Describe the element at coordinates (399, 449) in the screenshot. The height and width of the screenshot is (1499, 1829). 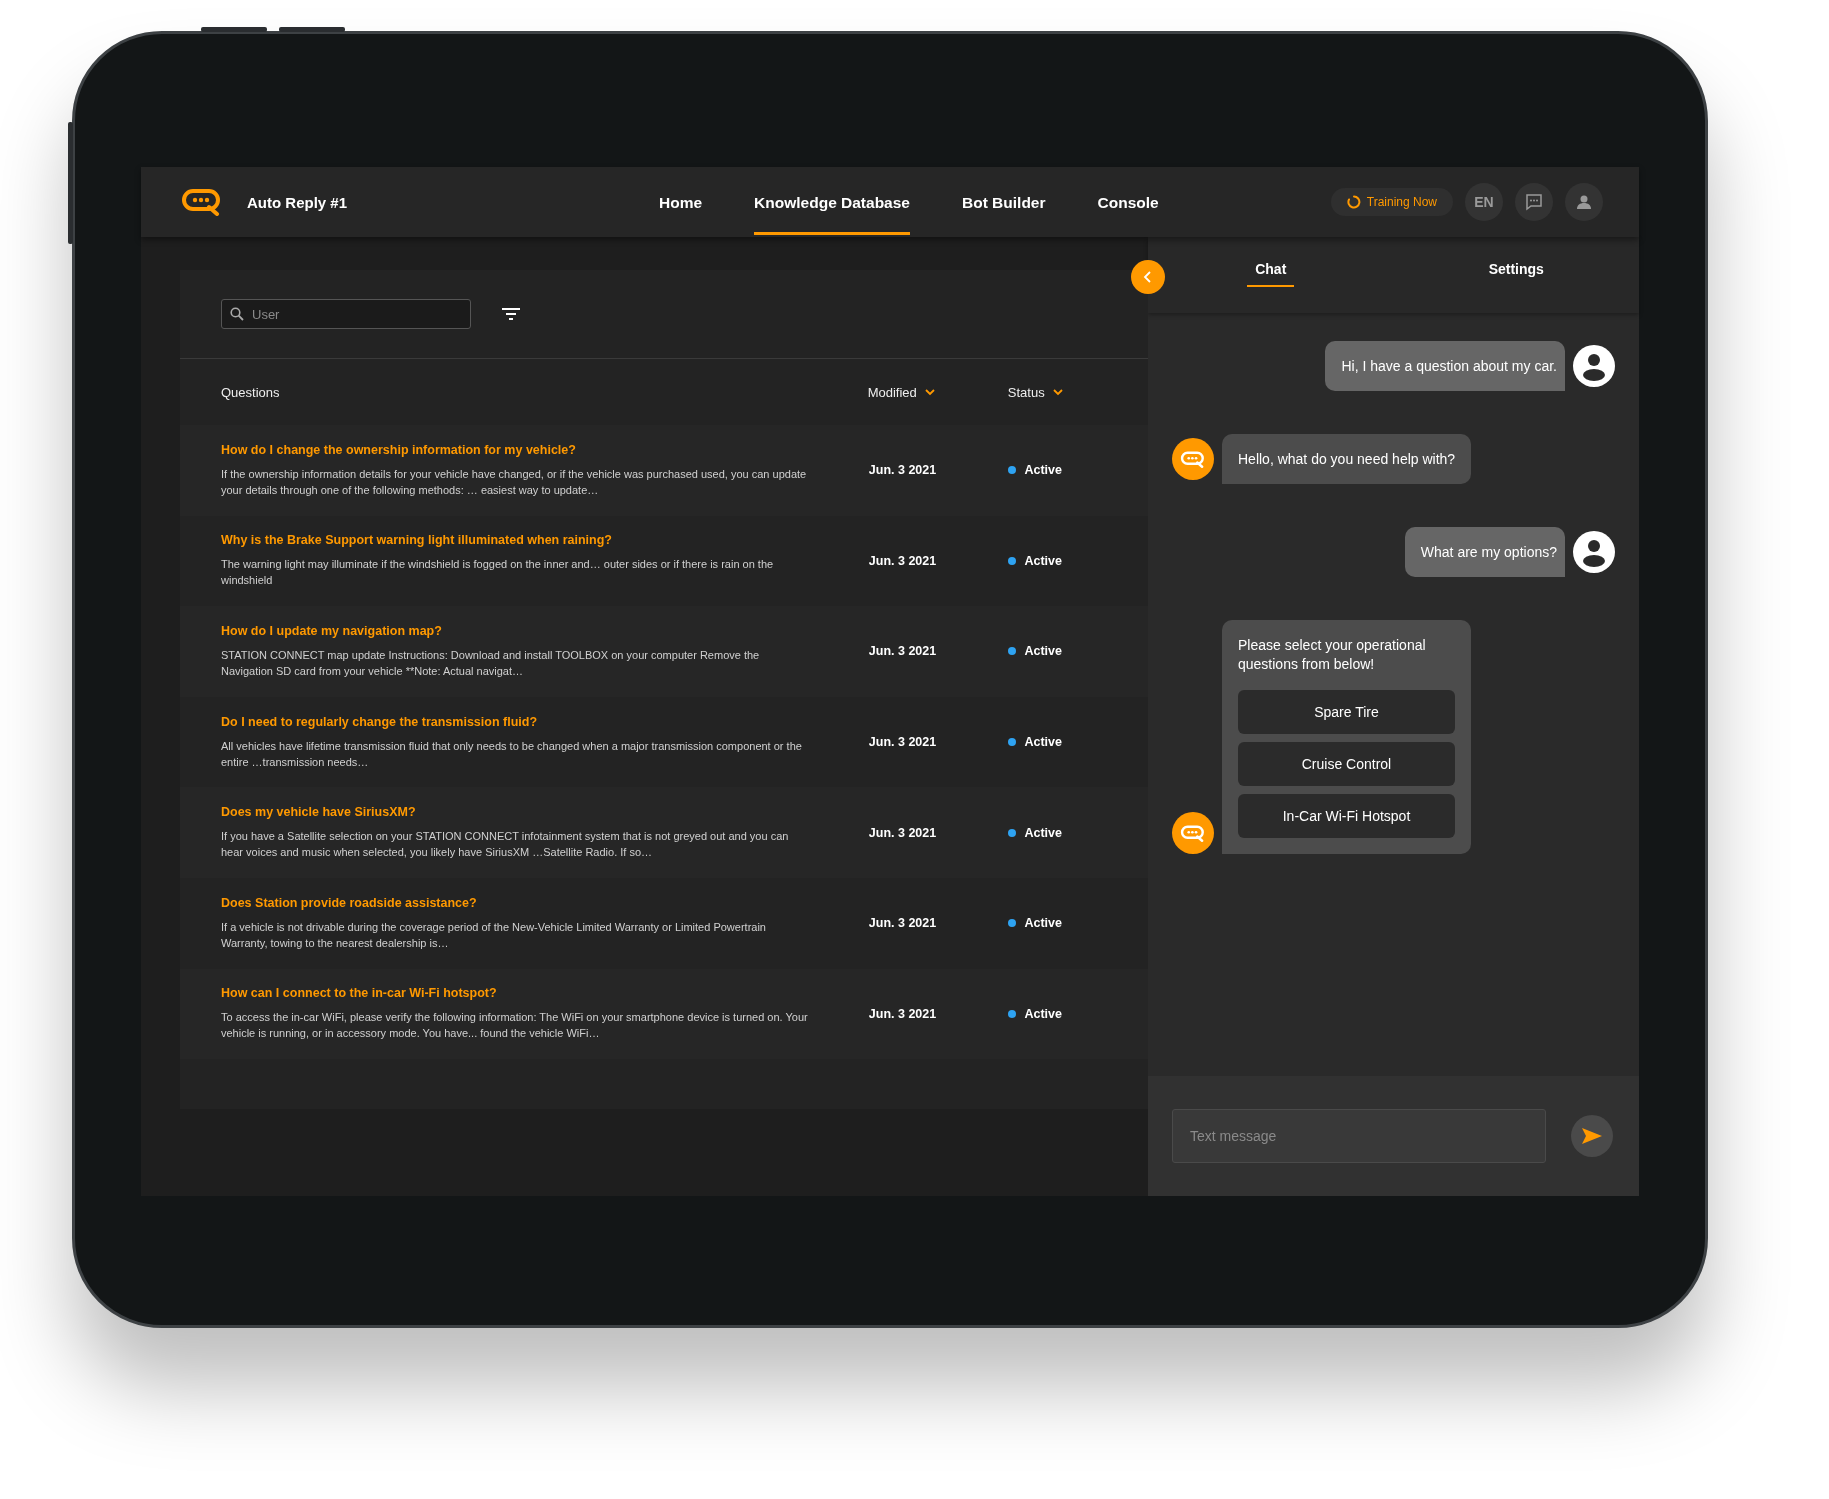
I see `question-title: How do I change the ownership information for my vehicle?` at that location.